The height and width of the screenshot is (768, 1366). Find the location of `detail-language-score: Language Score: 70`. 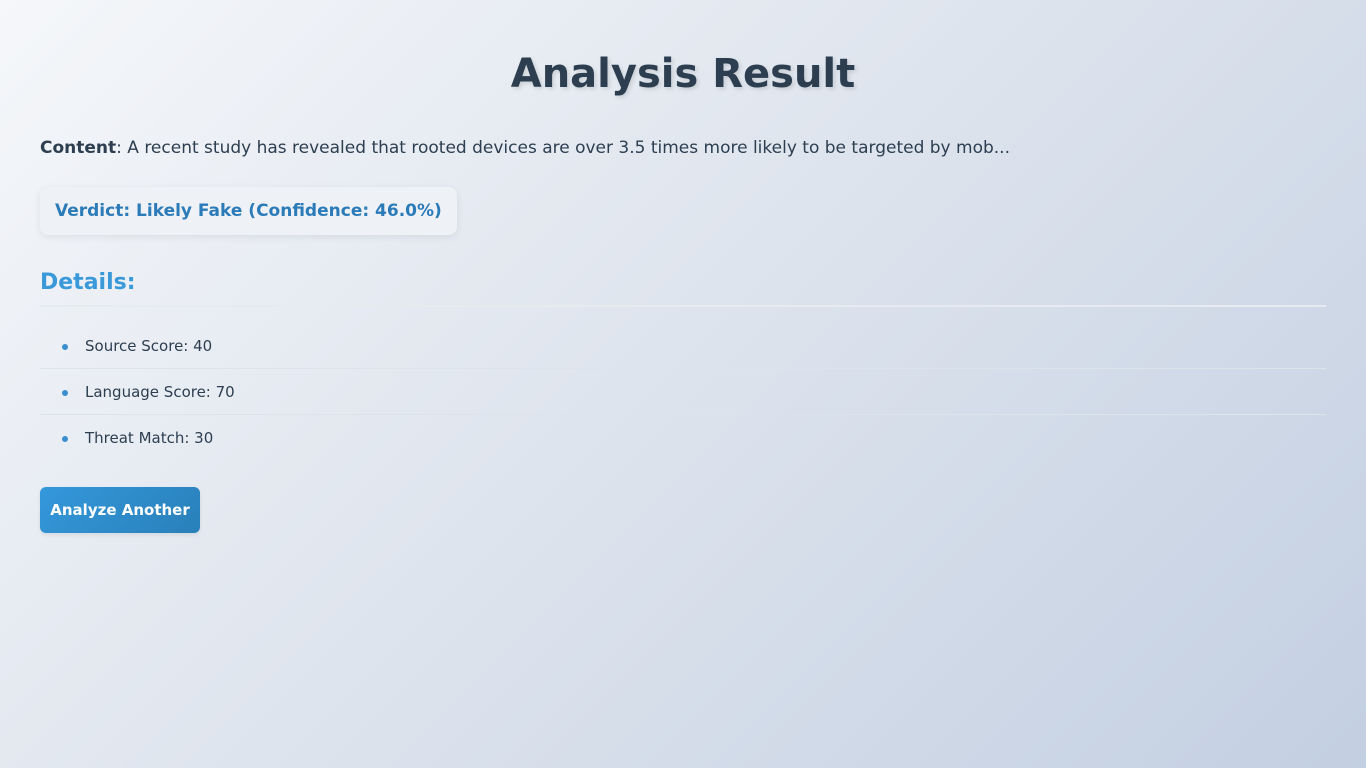

detail-language-score: Language Score: 70 is located at coordinates (160, 392).